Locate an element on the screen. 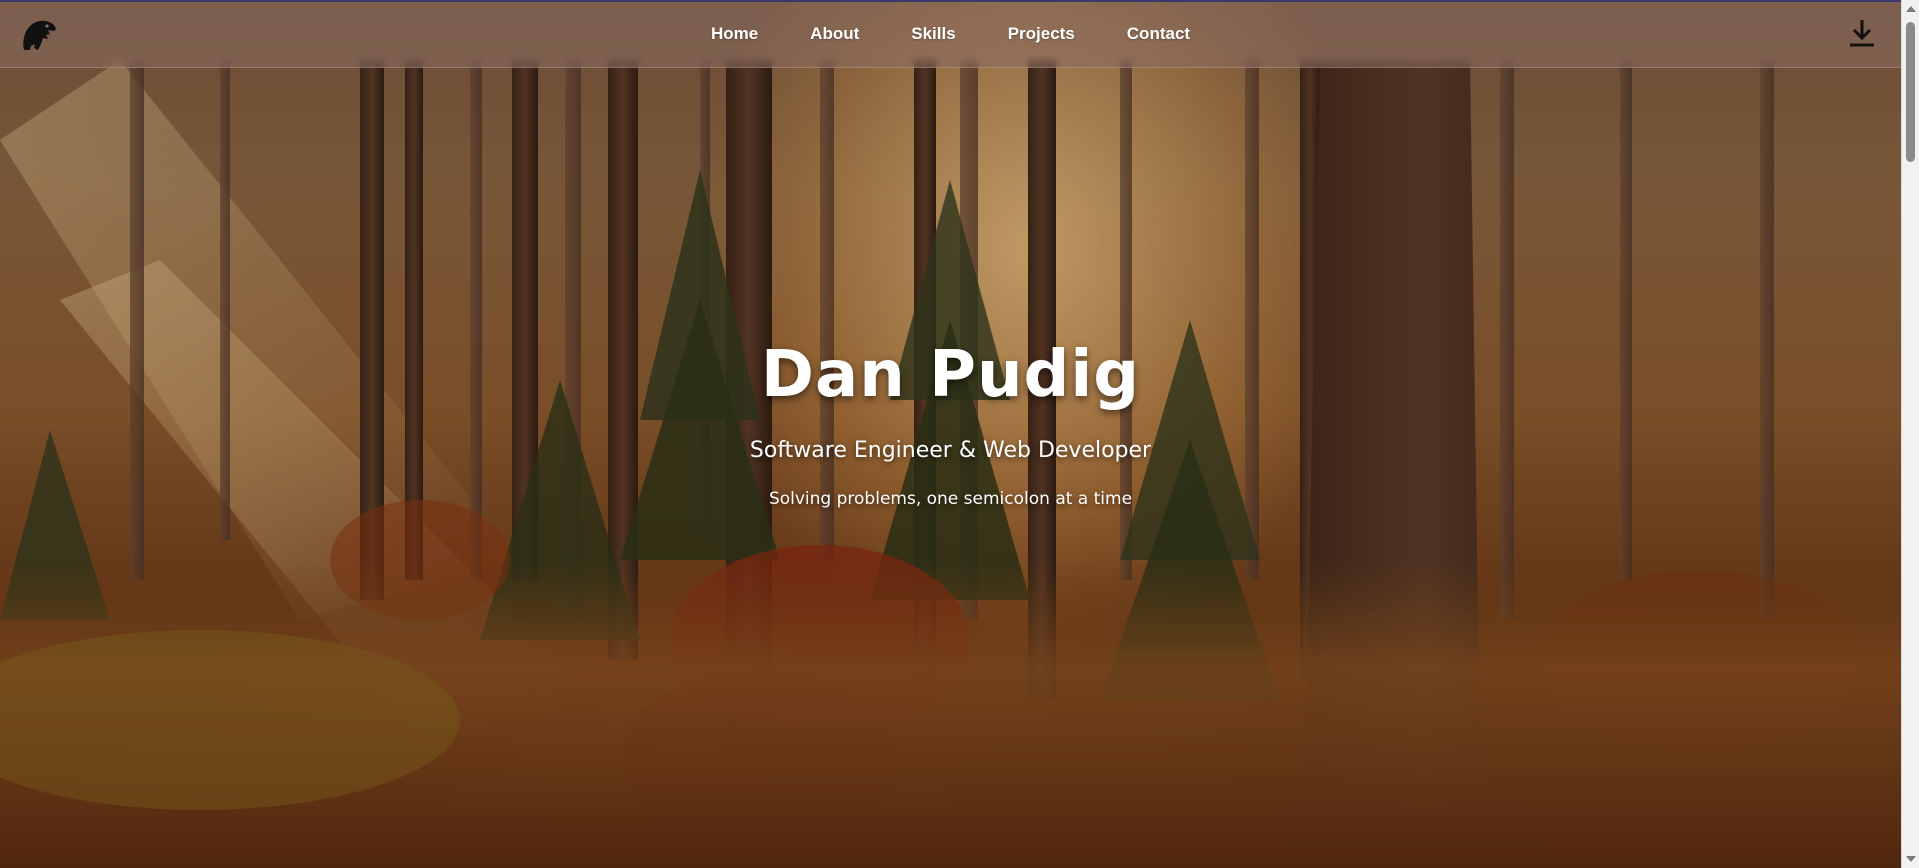 This screenshot has width=1919, height=868. vertical-scrollbar is located at coordinates (1910, 434).